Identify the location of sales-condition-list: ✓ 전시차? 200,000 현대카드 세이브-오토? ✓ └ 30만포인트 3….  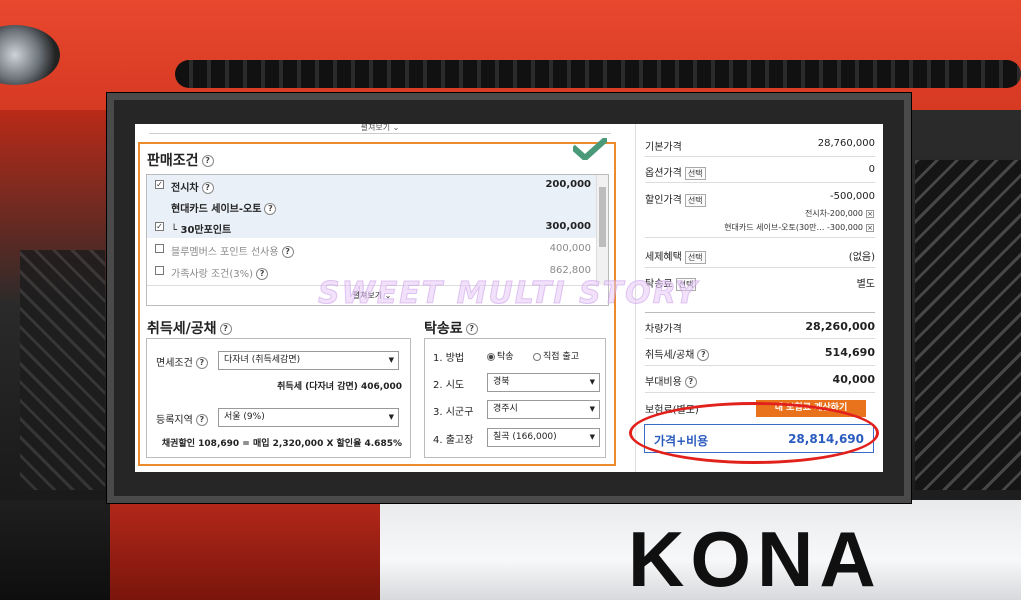
(377, 240).